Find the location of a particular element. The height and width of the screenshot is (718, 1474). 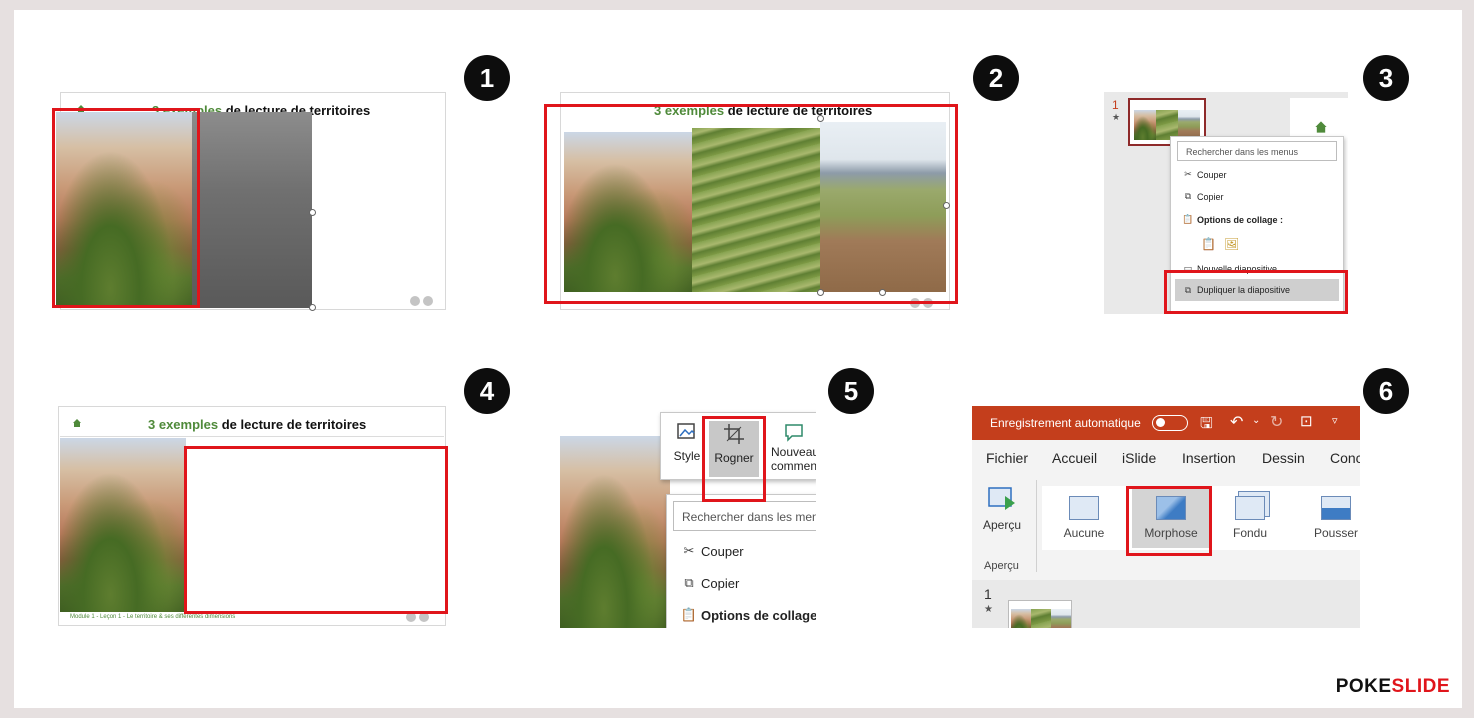

preview-button: Aperçu is located at coordinates (1002, 509).